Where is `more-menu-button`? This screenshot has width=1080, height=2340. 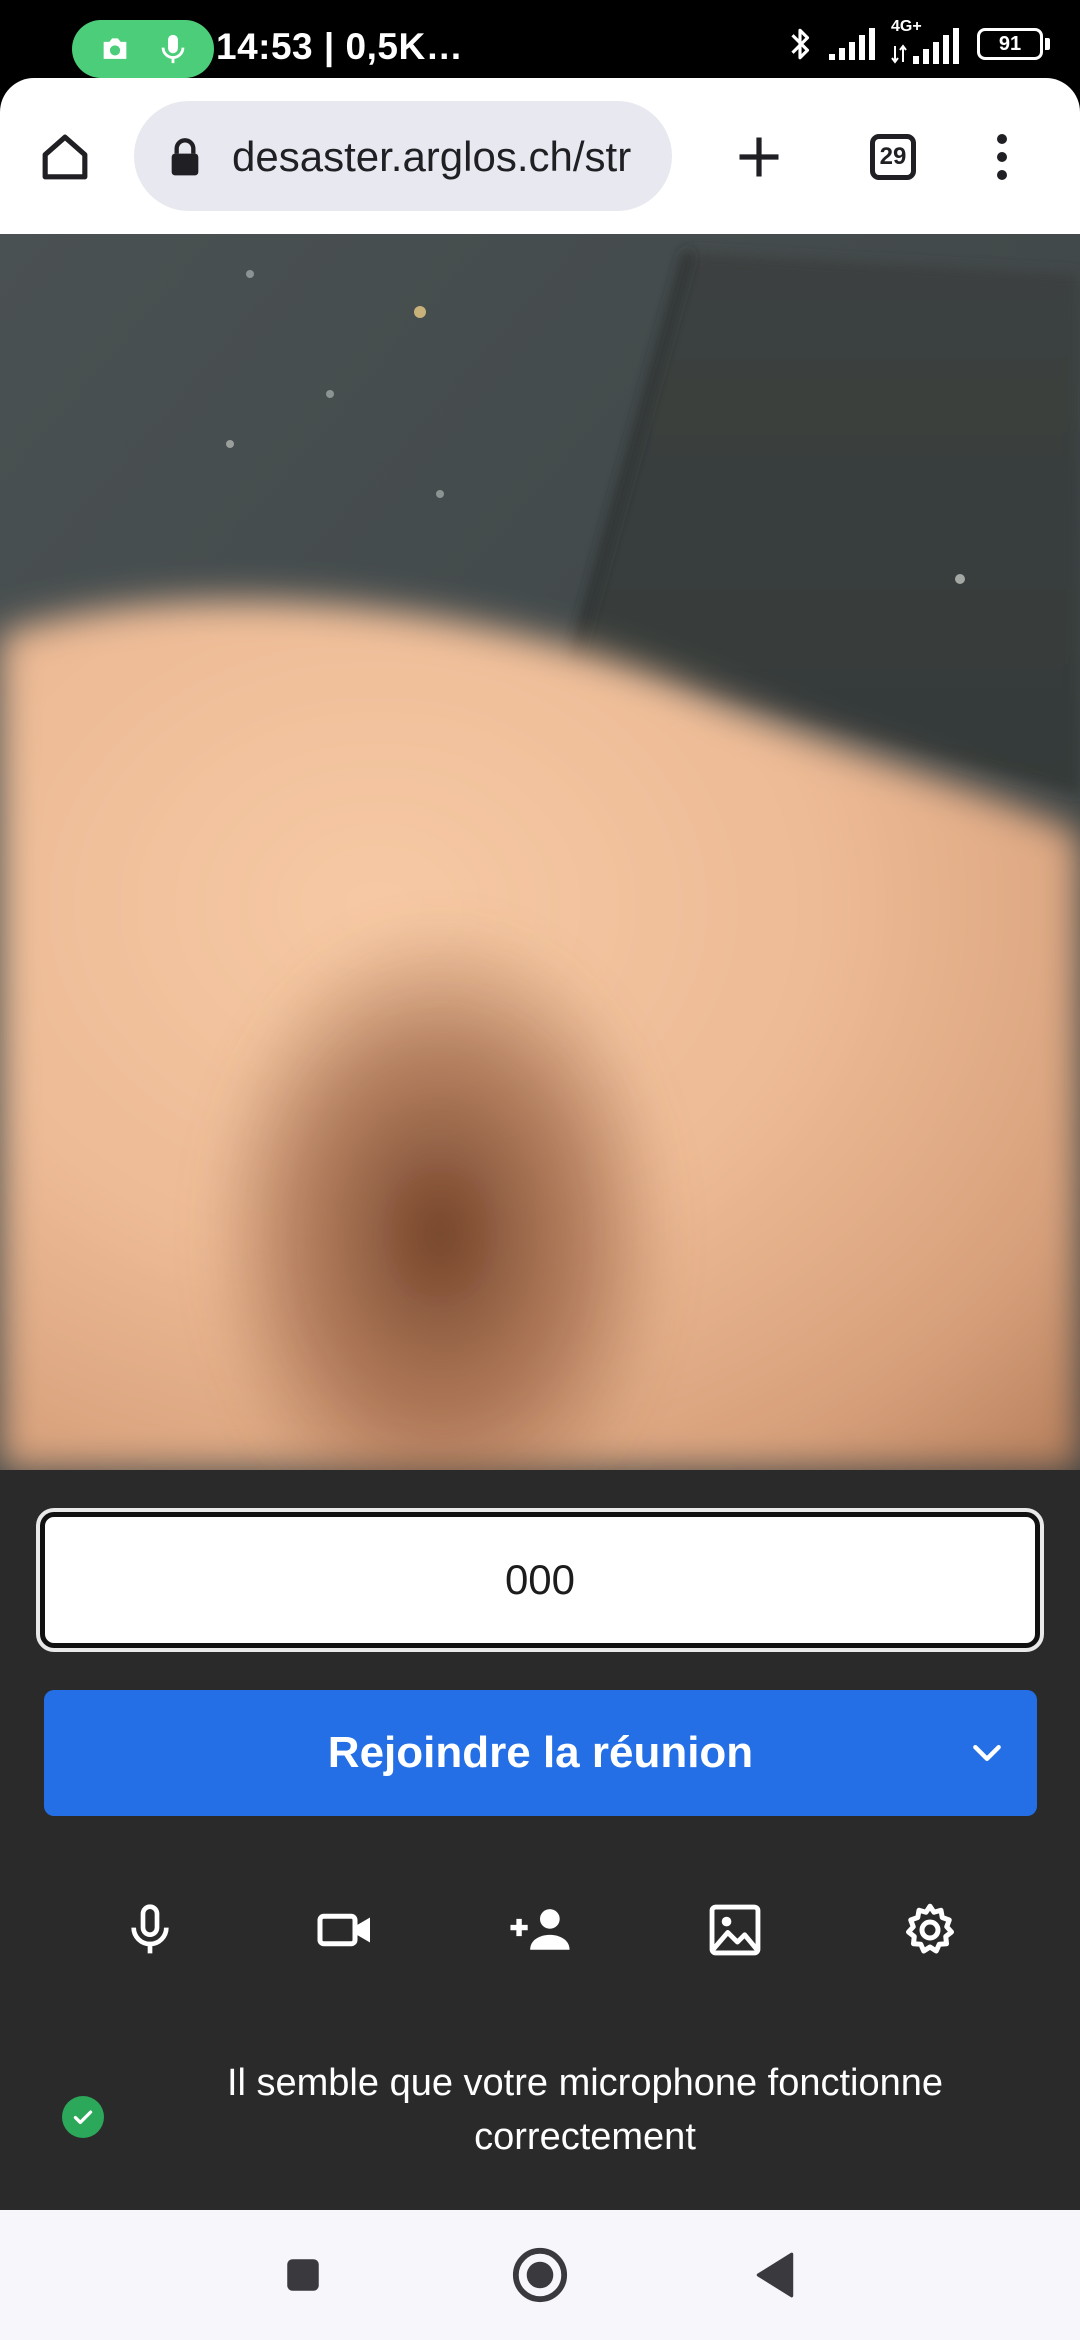 more-menu-button is located at coordinates (1002, 157).